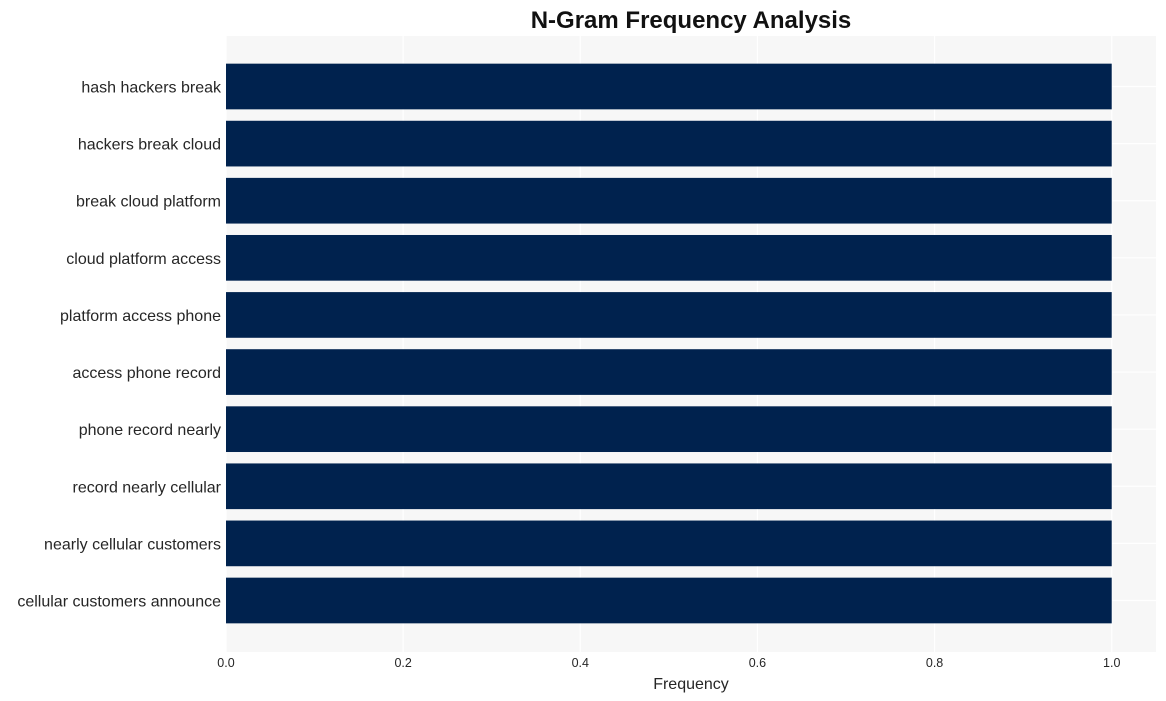 The height and width of the screenshot is (701, 1166). What do you see at coordinates (580, 663) in the screenshot?
I see `x-tick-label: 0.4` at bounding box center [580, 663].